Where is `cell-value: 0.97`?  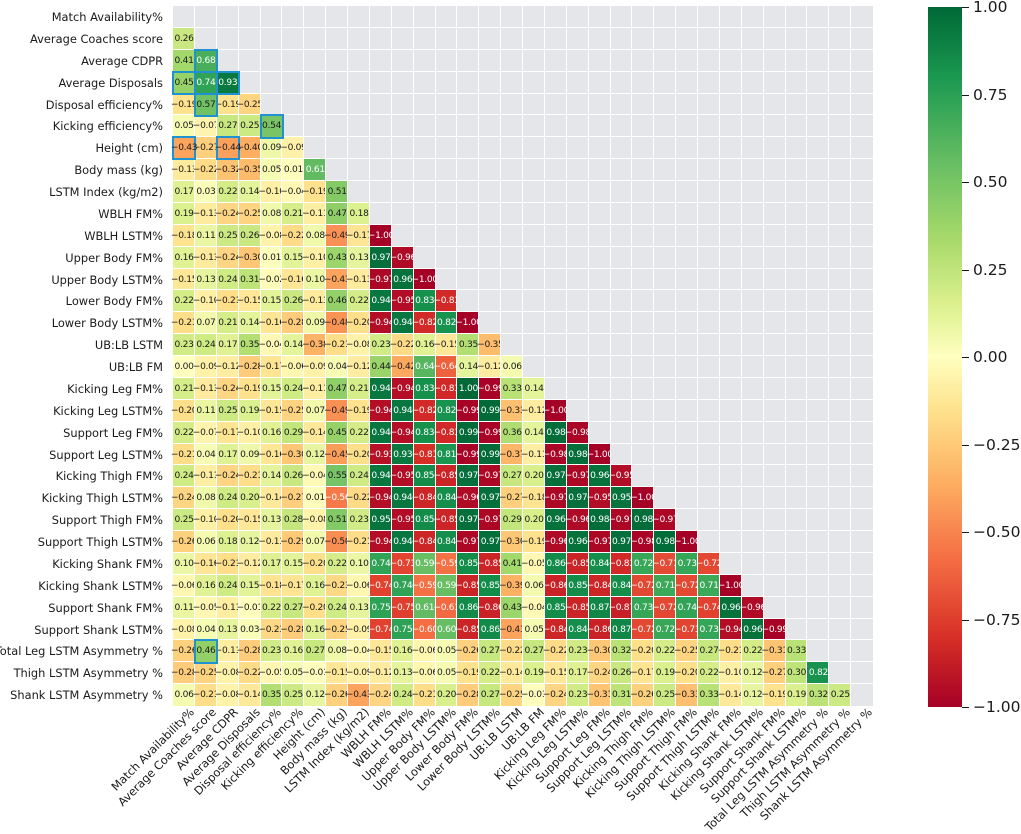 cell-value: 0.97 is located at coordinates (490, 498).